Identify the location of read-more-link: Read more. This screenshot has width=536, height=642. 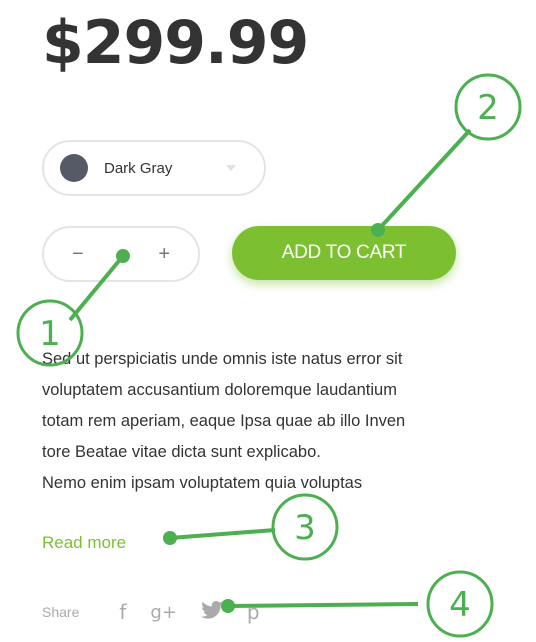
(84, 543).